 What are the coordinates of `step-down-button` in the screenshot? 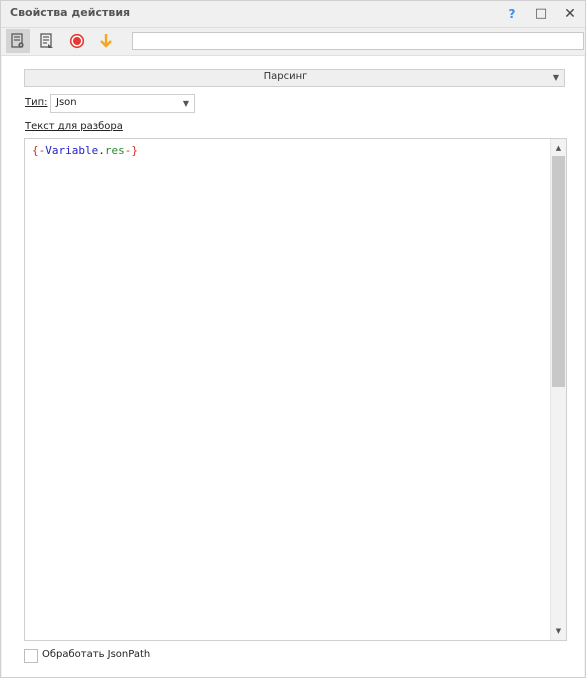 It's located at (106, 41).